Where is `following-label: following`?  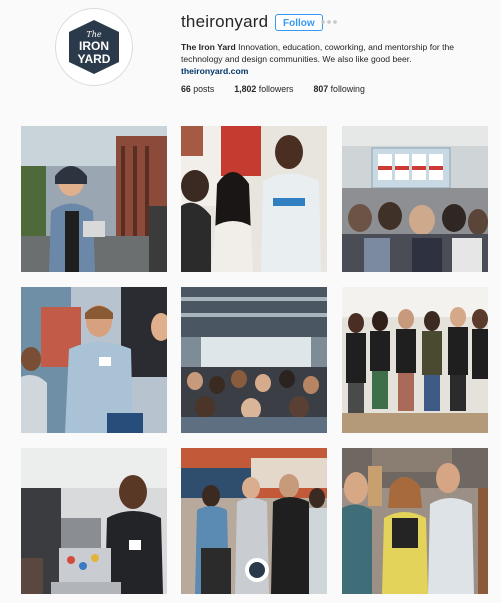 following-label: following is located at coordinates (347, 89).